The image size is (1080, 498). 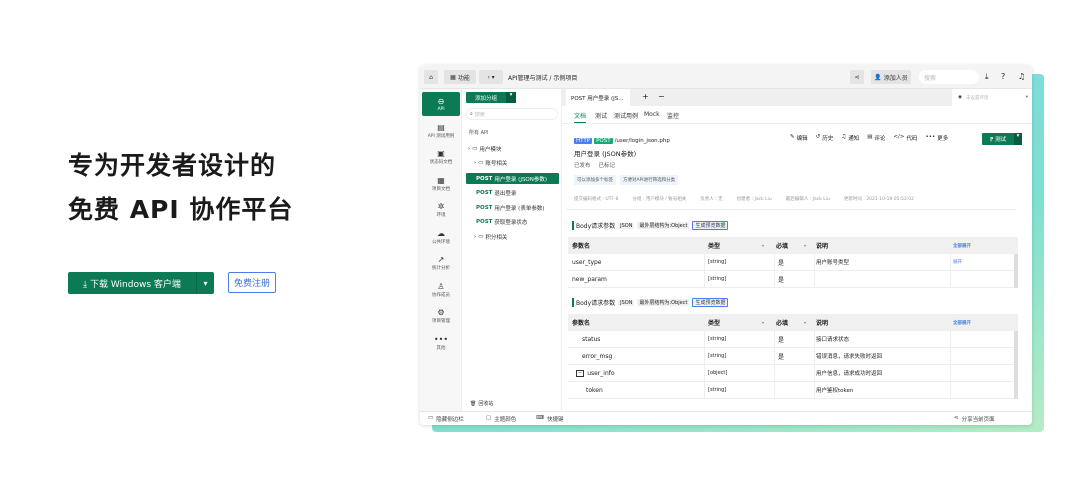 I want to click on tree-item: POST 退出登录, so click(x=496, y=192).